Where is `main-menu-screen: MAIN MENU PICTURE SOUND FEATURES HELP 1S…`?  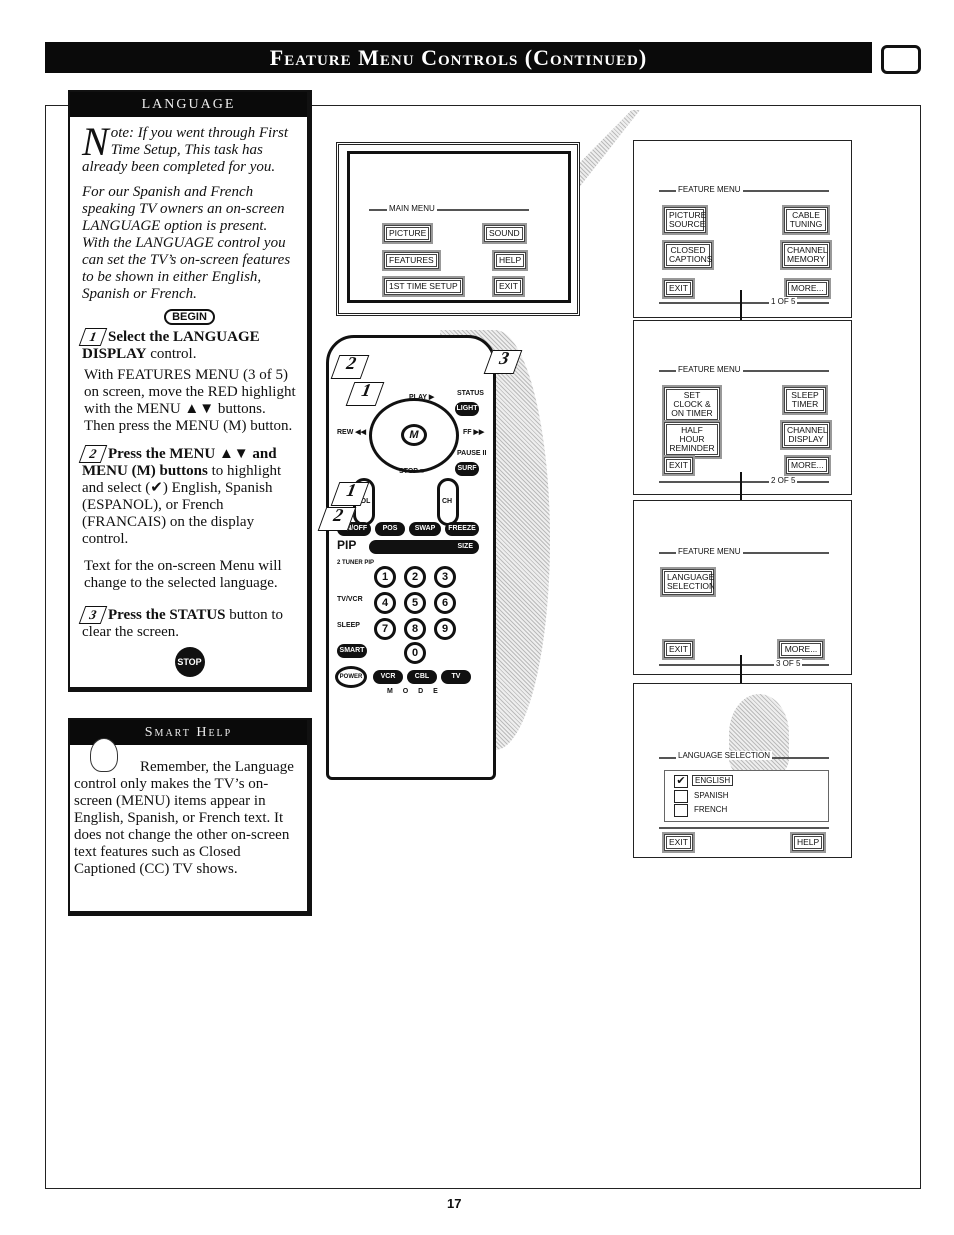 main-menu-screen: MAIN MENU PICTURE SOUND FEATURES HELP 1S… is located at coordinates (458, 229).